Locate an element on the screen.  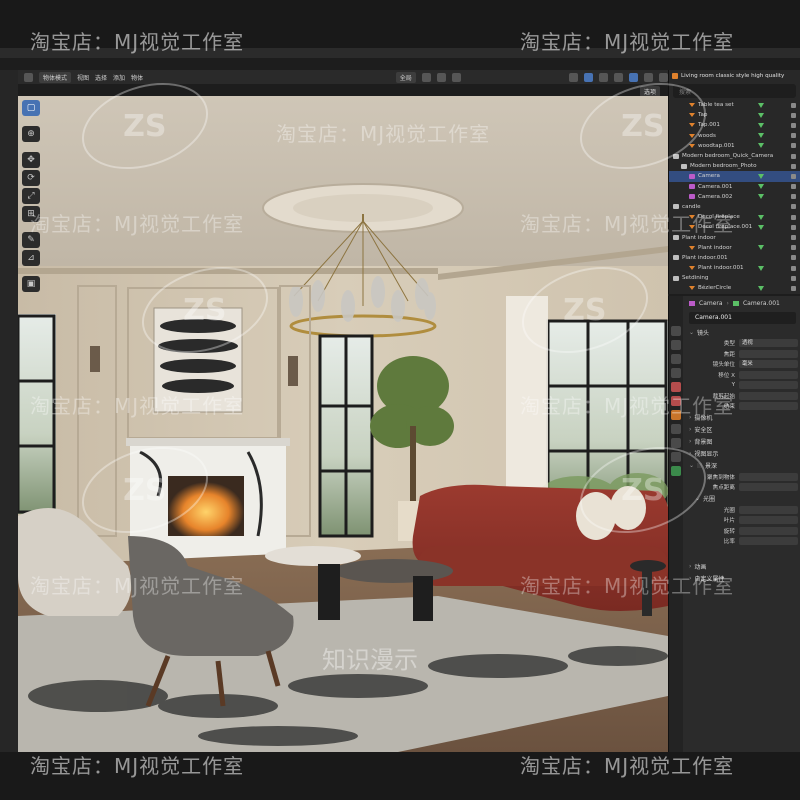
select-box-icon: ▢ is located at coordinates (31, 108).